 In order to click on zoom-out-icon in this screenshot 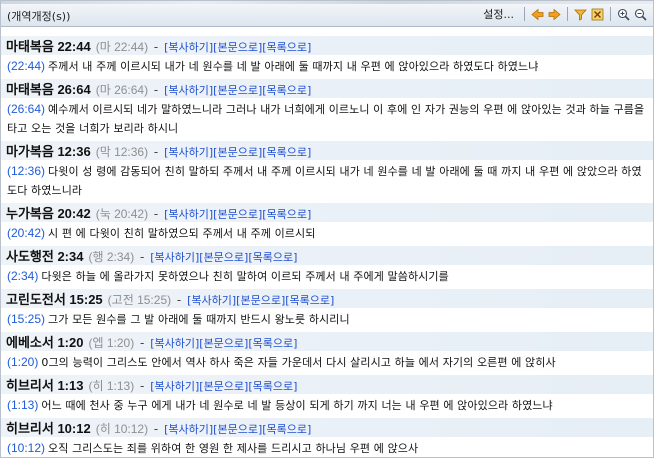, I will do `click(640, 14)`.